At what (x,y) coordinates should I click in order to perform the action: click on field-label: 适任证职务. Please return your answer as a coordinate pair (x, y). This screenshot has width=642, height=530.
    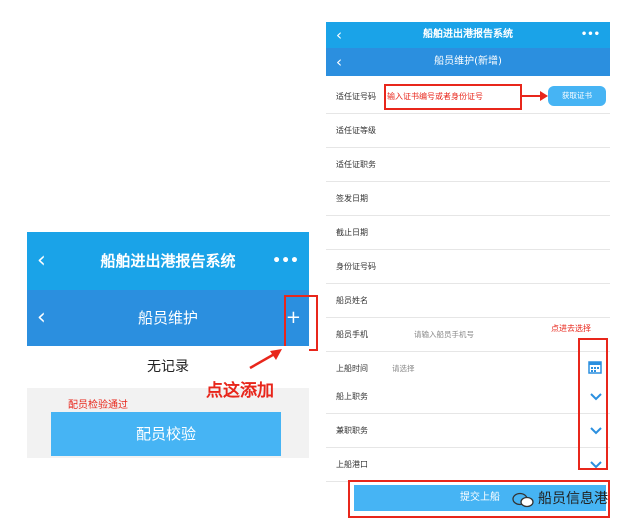
    Looking at the image, I should click on (356, 164).